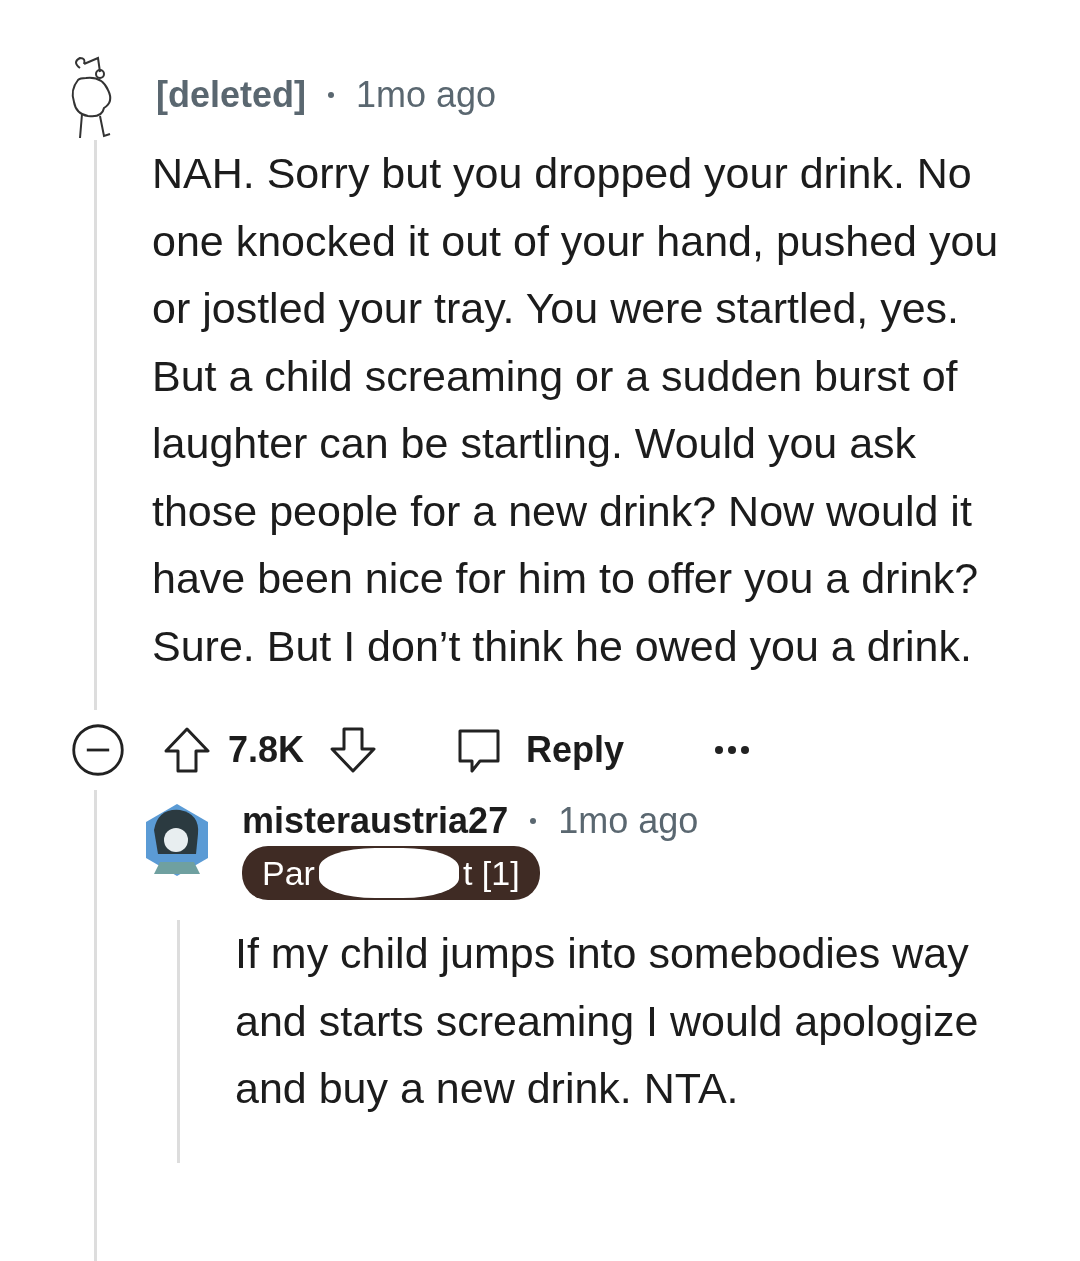  What do you see at coordinates (732, 750) in the screenshot?
I see `more-options-icon` at bounding box center [732, 750].